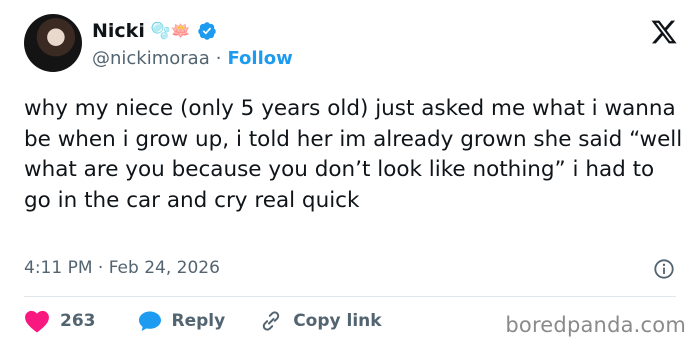 The height and width of the screenshot is (348, 700). I want to click on copy-link-label: Copy link, so click(337, 321).